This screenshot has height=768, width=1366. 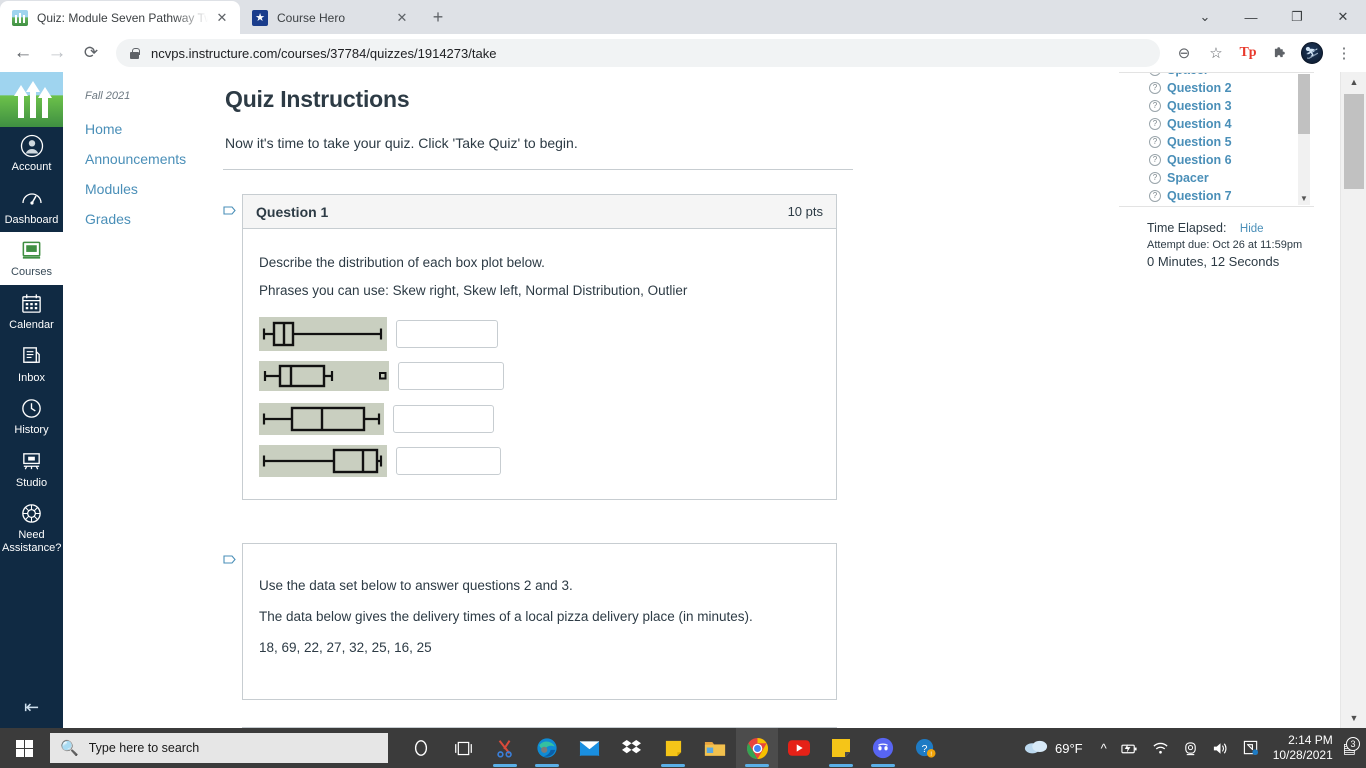 I want to click on spacer-line-3: 18, 69, 22, 27, 32, 25, 16, 25, so click(x=345, y=647).